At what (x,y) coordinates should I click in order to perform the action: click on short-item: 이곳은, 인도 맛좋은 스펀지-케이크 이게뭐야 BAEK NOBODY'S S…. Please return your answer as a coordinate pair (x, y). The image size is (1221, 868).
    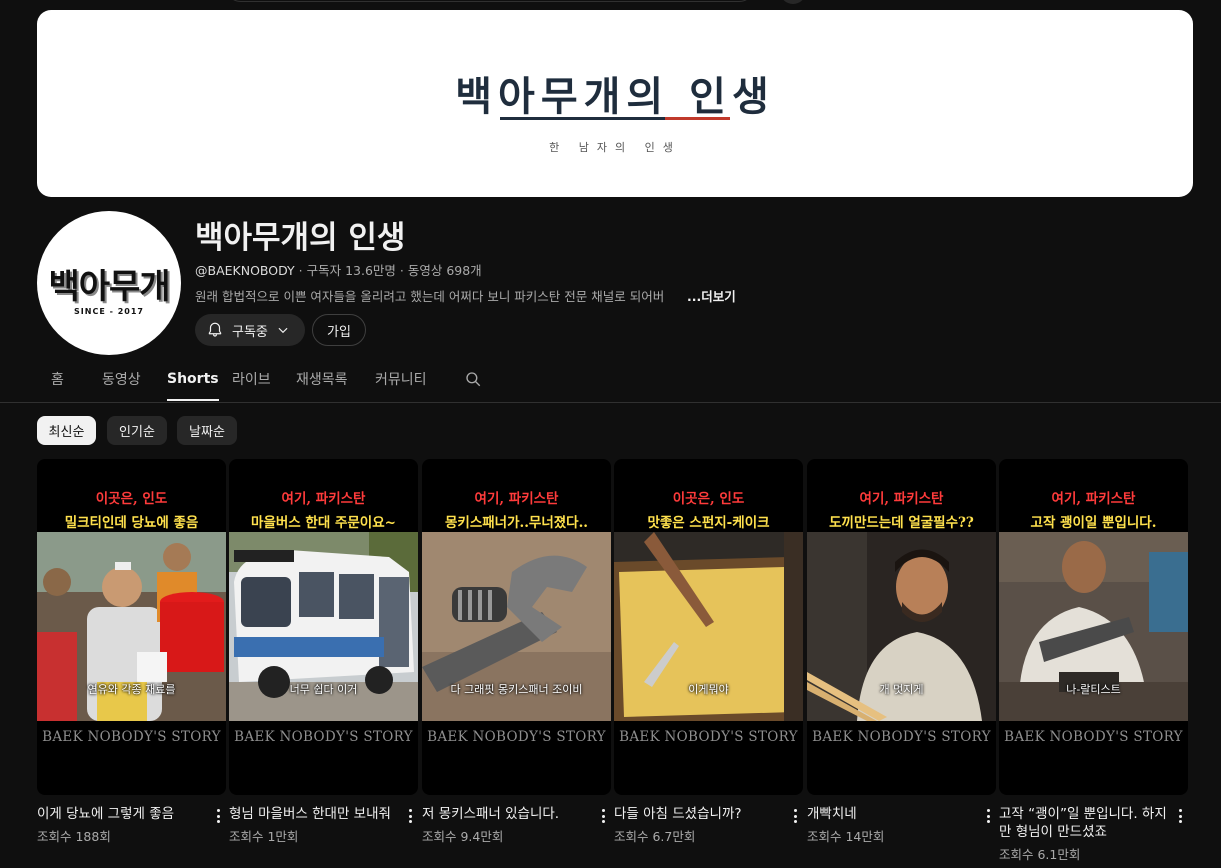
    Looking at the image, I should click on (708, 651).